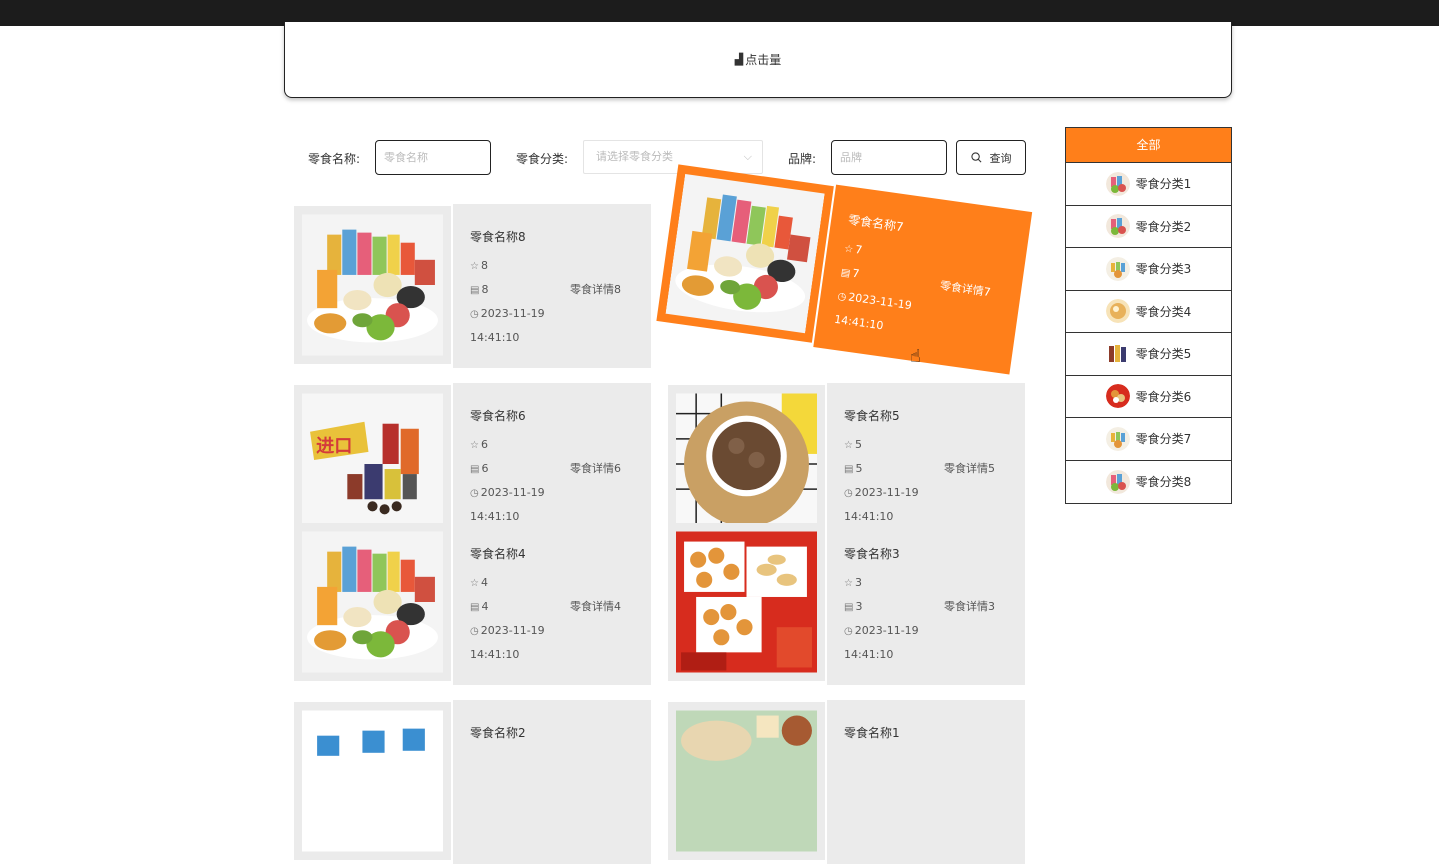 The image size is (1439, 864). Describe the element at coordinates (969, 468) in the screenshot. I see `snack-detail: 零食详情5` at that location.